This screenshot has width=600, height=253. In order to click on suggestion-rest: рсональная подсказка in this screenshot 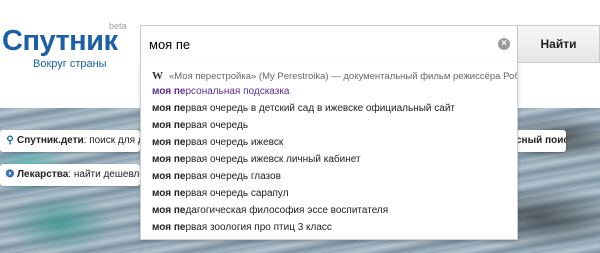, I will do `click(237, 91)`.